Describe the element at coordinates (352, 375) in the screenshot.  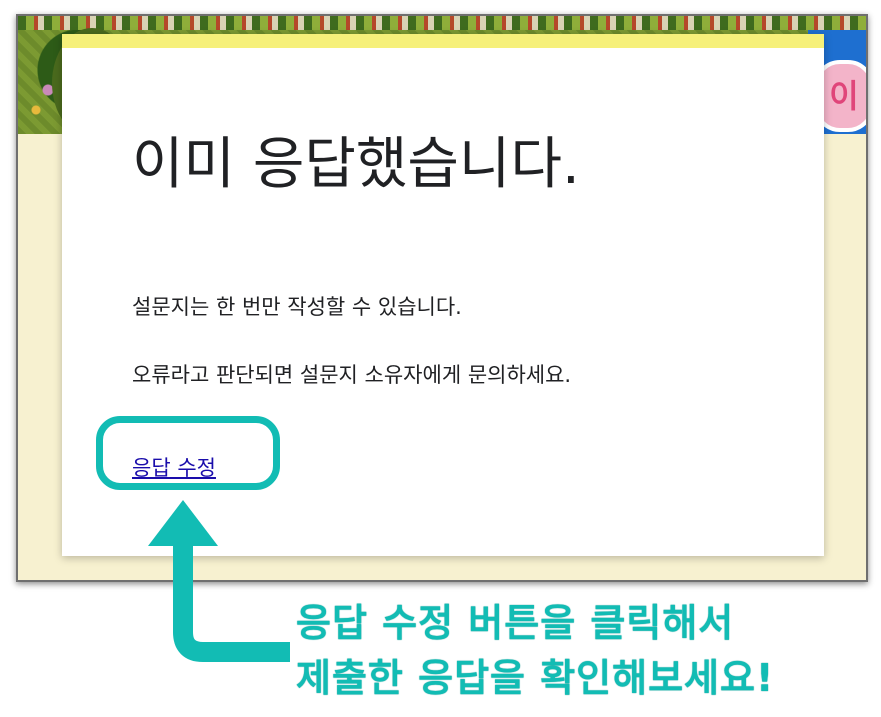
I see `message-contact-owner: 오류라고 판단되면 설문지 소유자에게 문의하세요.` at that location.